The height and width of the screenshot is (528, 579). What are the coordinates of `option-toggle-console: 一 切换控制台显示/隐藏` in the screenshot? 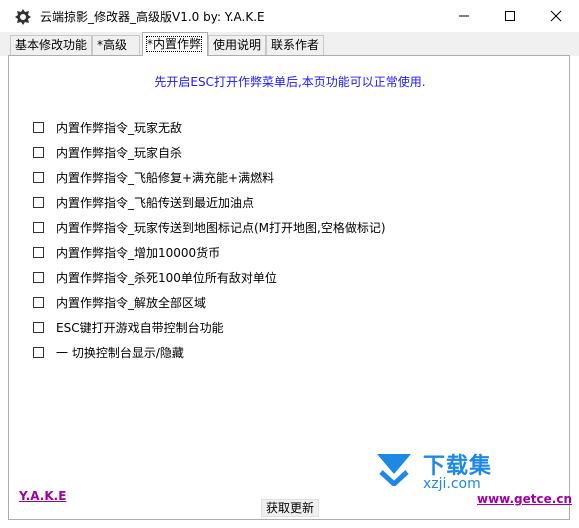 It's located at (108, 352).